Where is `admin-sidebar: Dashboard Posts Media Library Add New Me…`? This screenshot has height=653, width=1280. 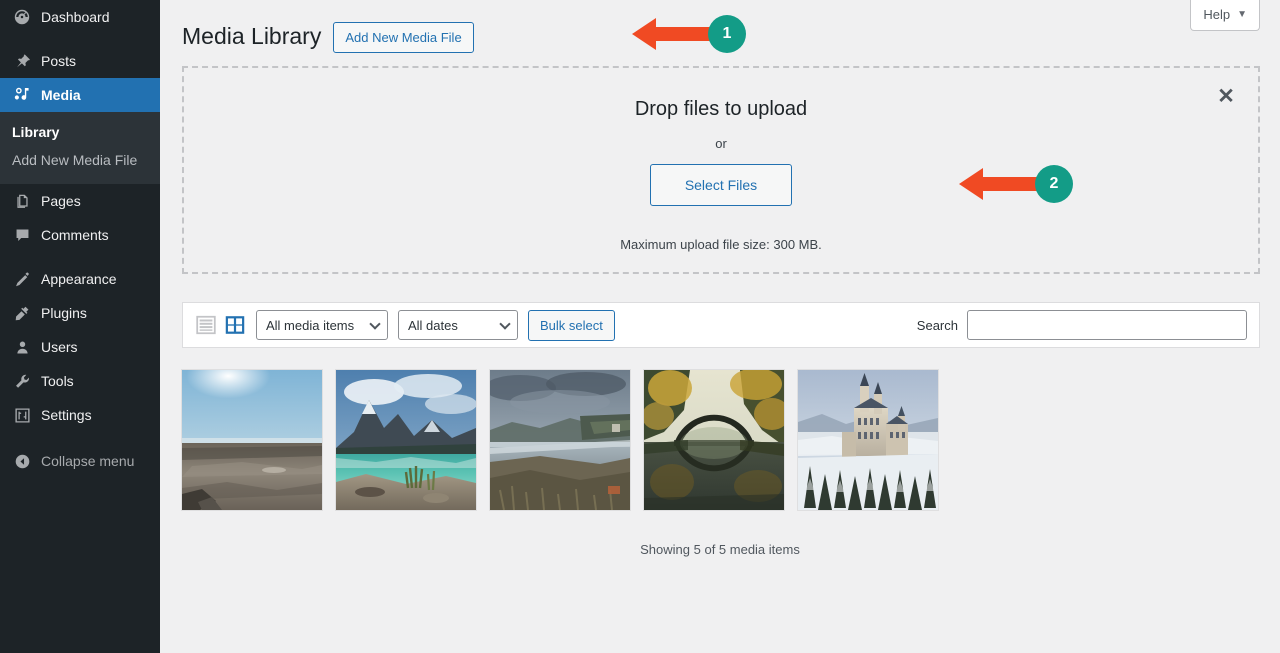 admin-sidebar: Dashboard Posts Media Library Add New Me… is located at coordinates (84, 326).